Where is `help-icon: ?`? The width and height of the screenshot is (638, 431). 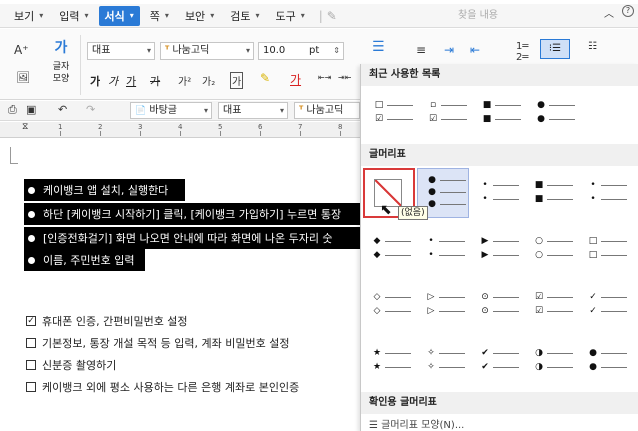
help-icon: ? is located at coordinates (628, 11).